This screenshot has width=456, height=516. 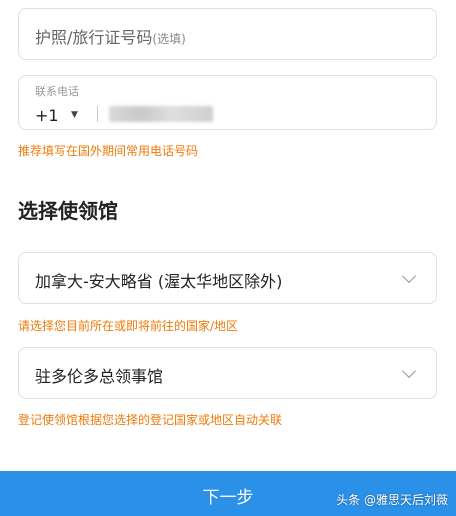 I want to click on country-select-value: 加拿大-安大略省 (渥太华地区除外), so click(x=159, y=281).